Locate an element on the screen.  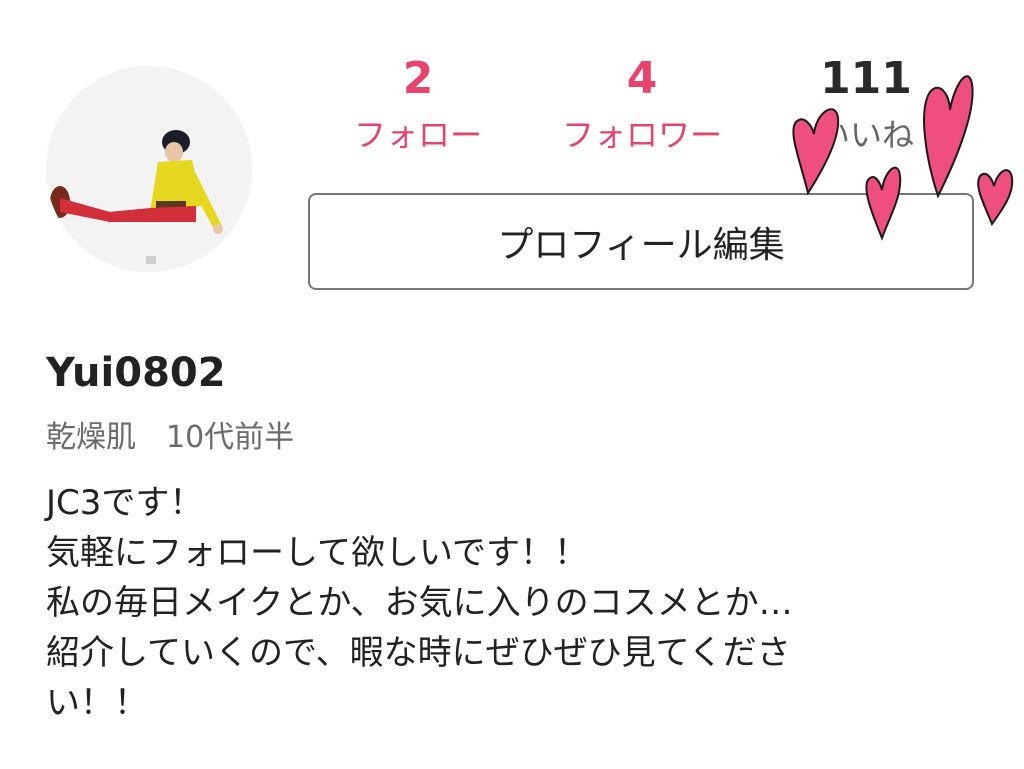
bio-line: JC3です！ is located at coordinates (125, 503).